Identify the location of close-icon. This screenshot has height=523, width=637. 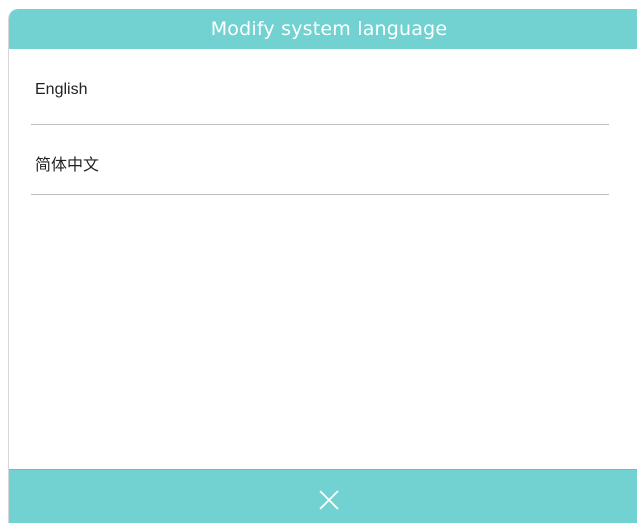
(329, 500).